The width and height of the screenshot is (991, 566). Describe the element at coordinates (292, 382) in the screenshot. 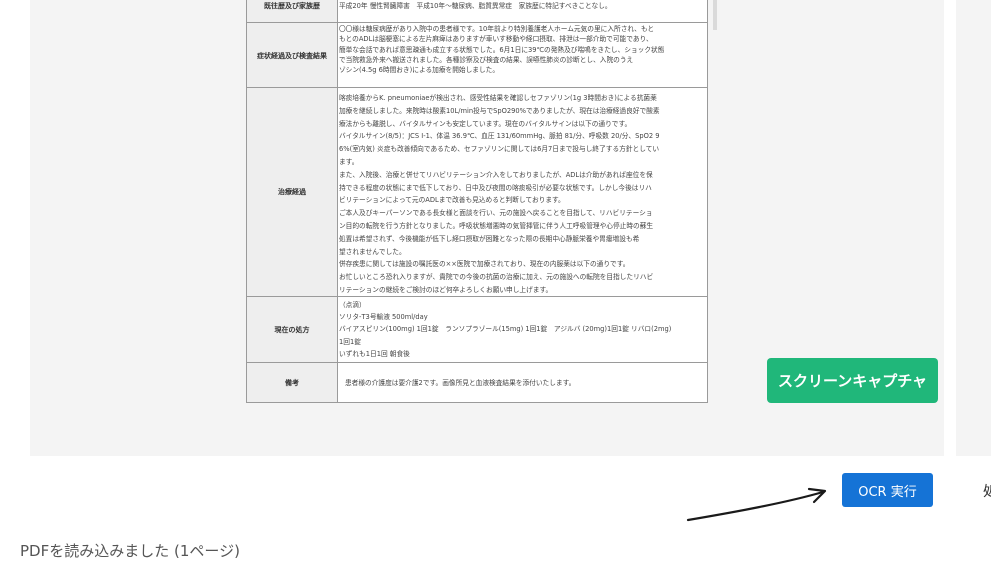

I see `row-label: 備考` at that location.